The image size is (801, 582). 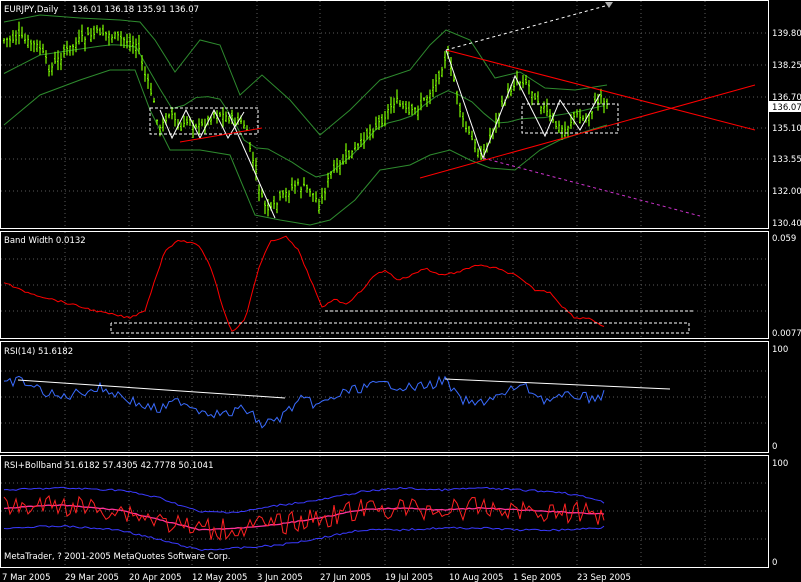 What do you see at coordinates (251, 165) in the screenshot?
I see `zigzag-leg` at bounding box center [251, 165].